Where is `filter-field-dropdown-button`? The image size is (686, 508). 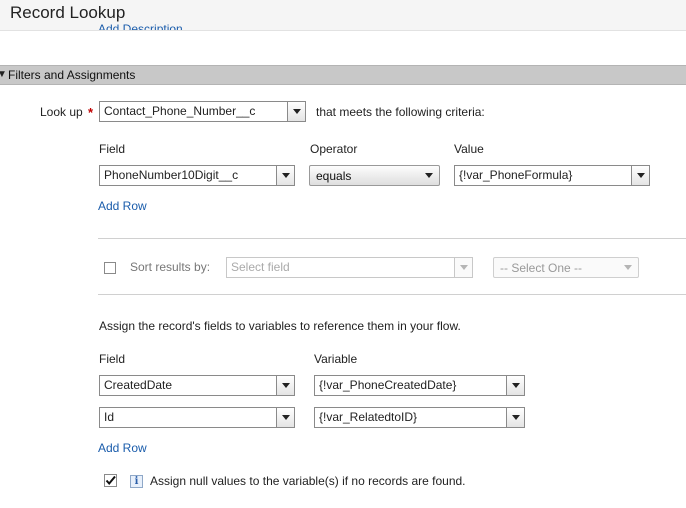
filter-field-dropdown-button is located at coordinates (286, 175).